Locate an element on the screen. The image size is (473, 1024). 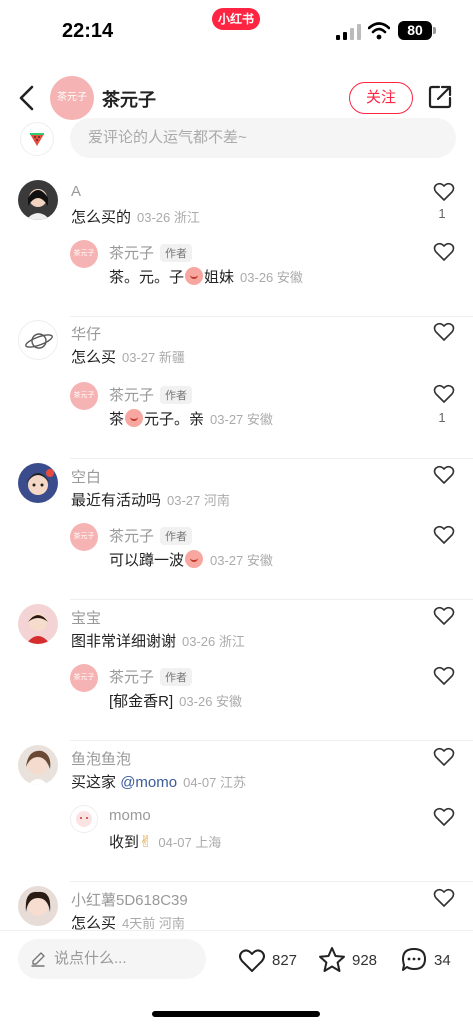
comment: 鱼泡鱼泡 买这家 @momo 04-07 江苏 is located at coordinates (236, 772).